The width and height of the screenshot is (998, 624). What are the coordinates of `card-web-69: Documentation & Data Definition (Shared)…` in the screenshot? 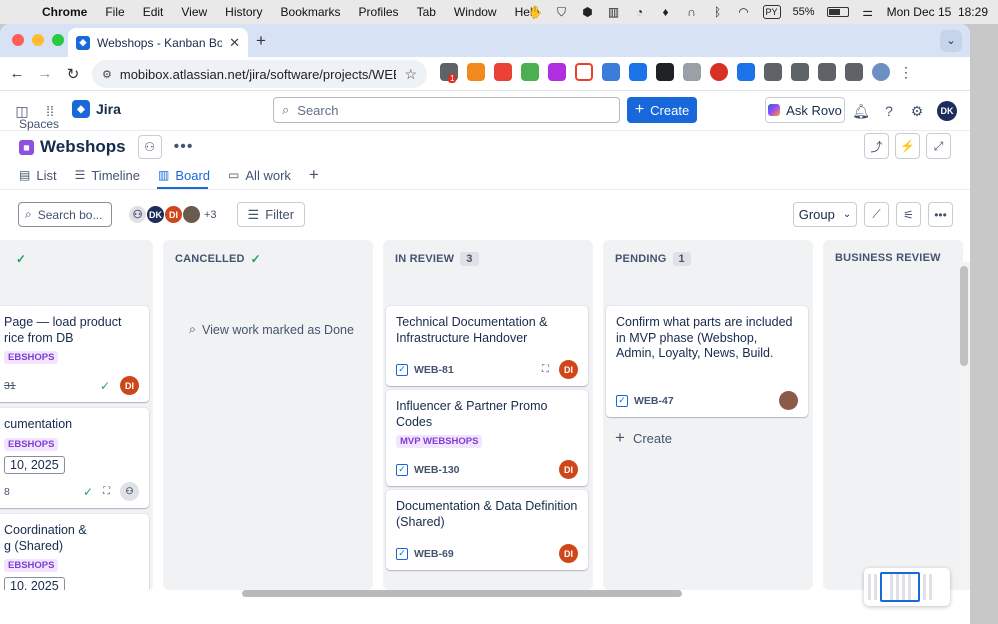 It's located at (487, 530).